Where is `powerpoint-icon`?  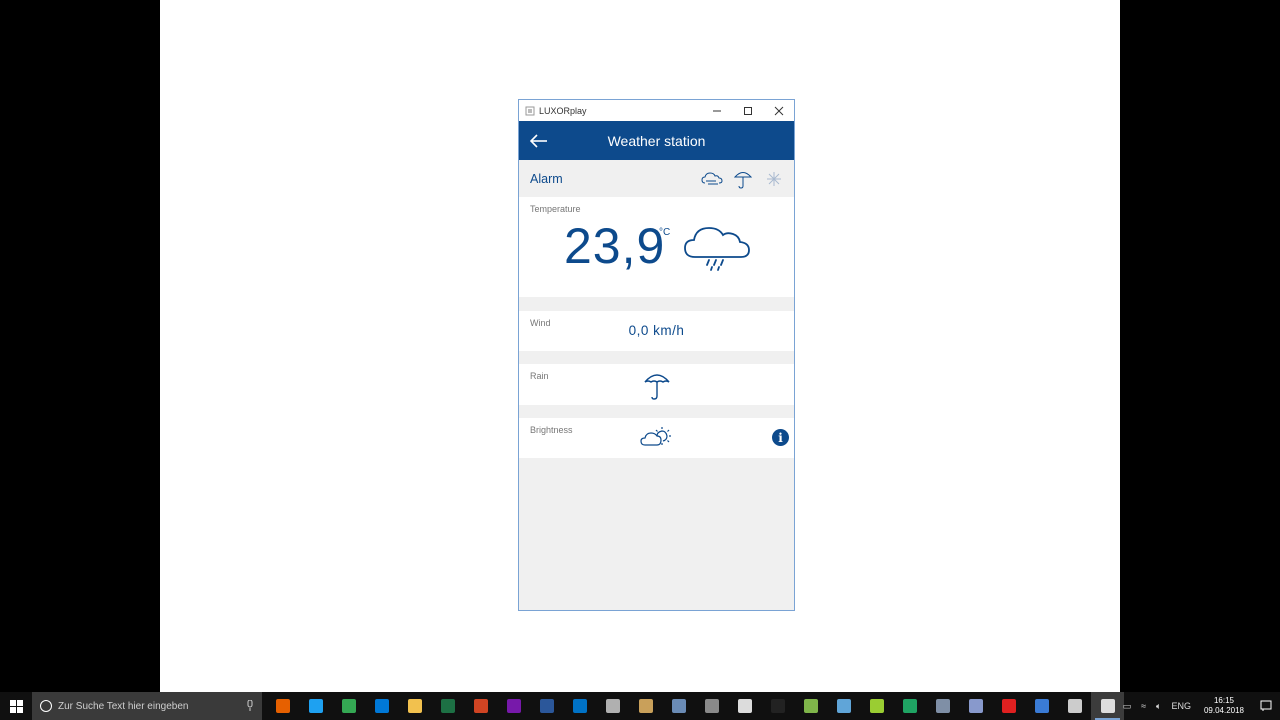 powerpoint-icon is located at coordinates (480, 706).